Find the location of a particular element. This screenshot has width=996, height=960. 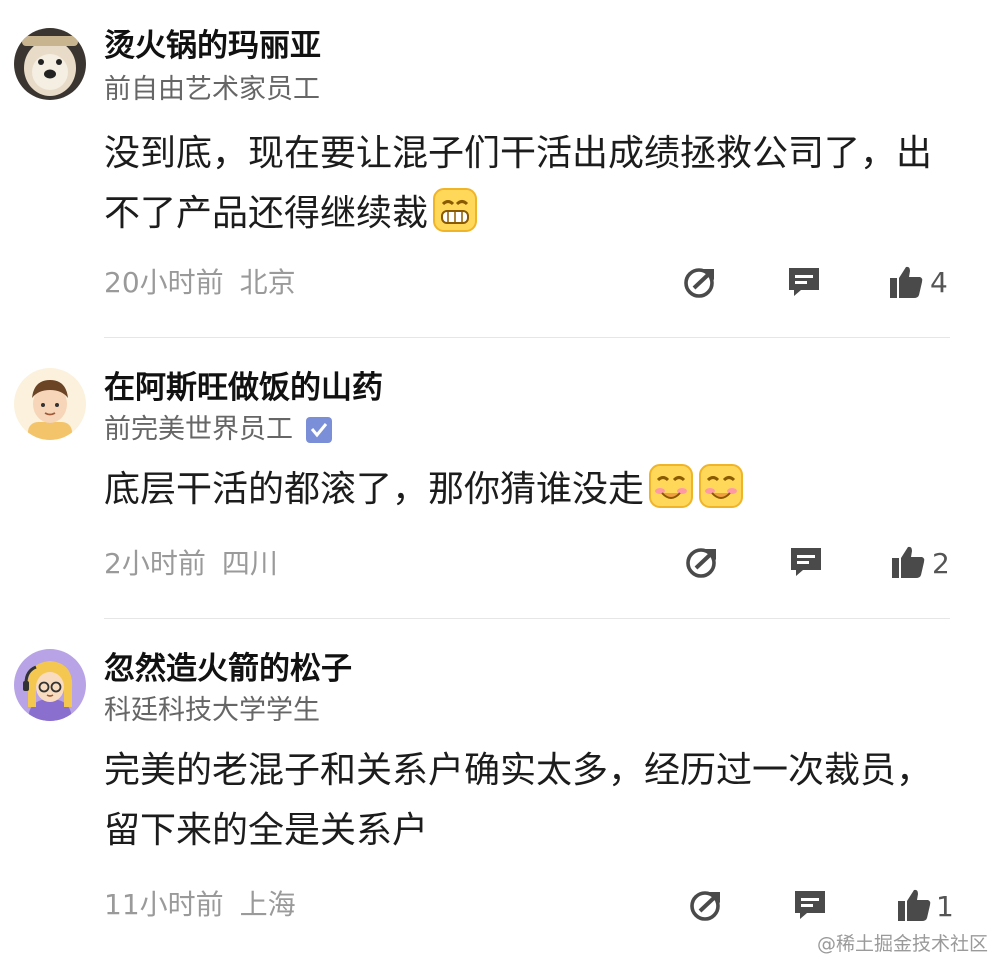

comment-content: 没到底，现在要让混子们干活出成绩拯救公司了，出不了产品还得继续裁 is located at coordinates (534, 184).